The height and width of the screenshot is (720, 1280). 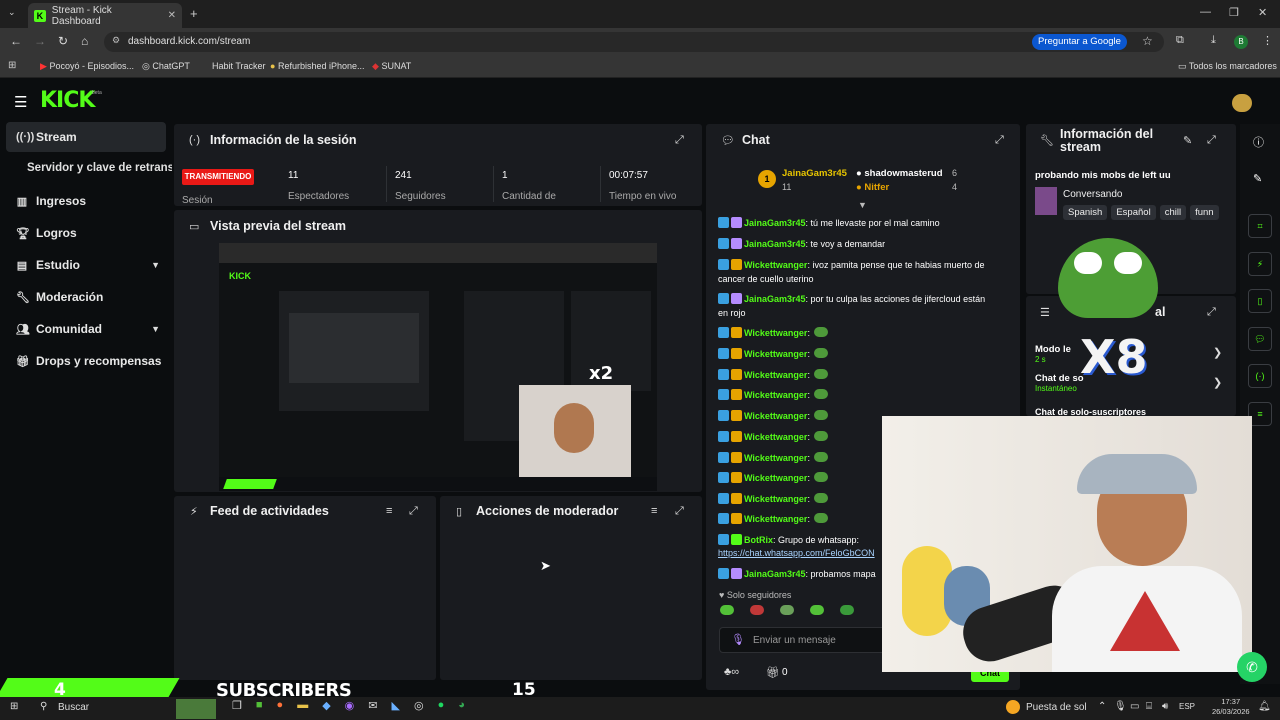 What do you see at coordinates (14, 706) in the screenshot?
I see `start-icon: ⊞` at bounding box center [14, 706].